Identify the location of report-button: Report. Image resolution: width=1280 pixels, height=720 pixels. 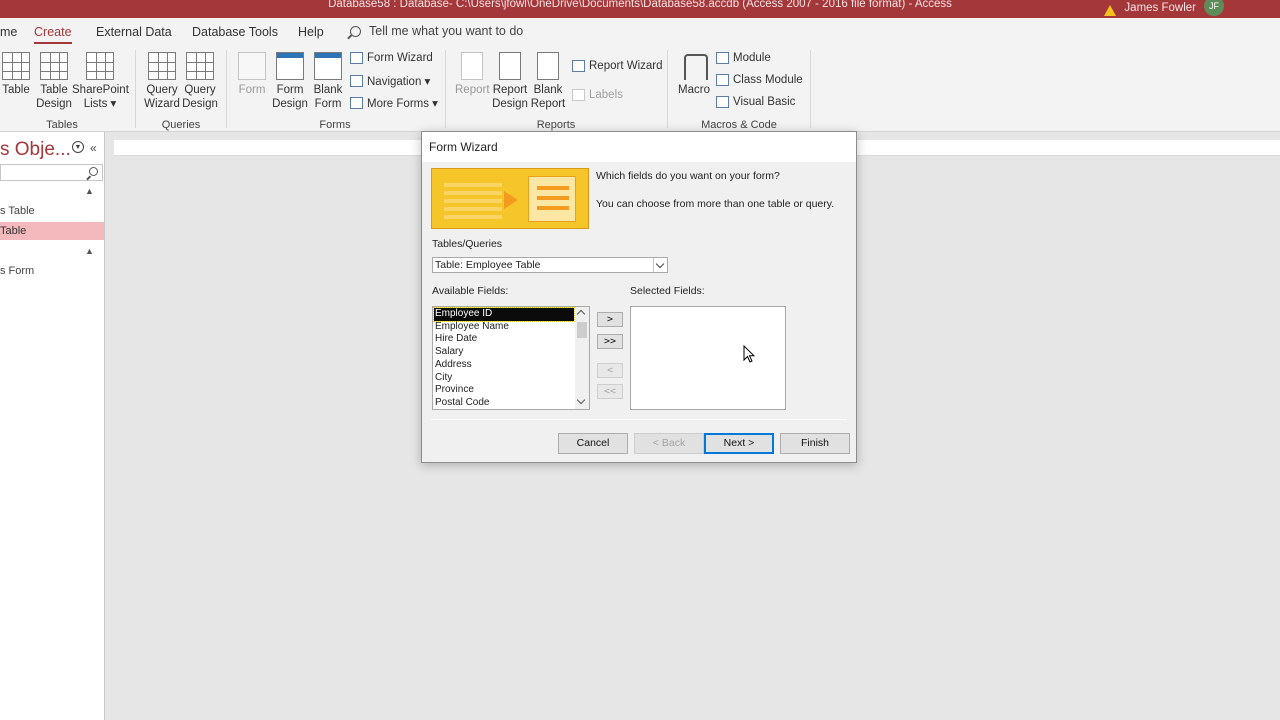
(472, 74).